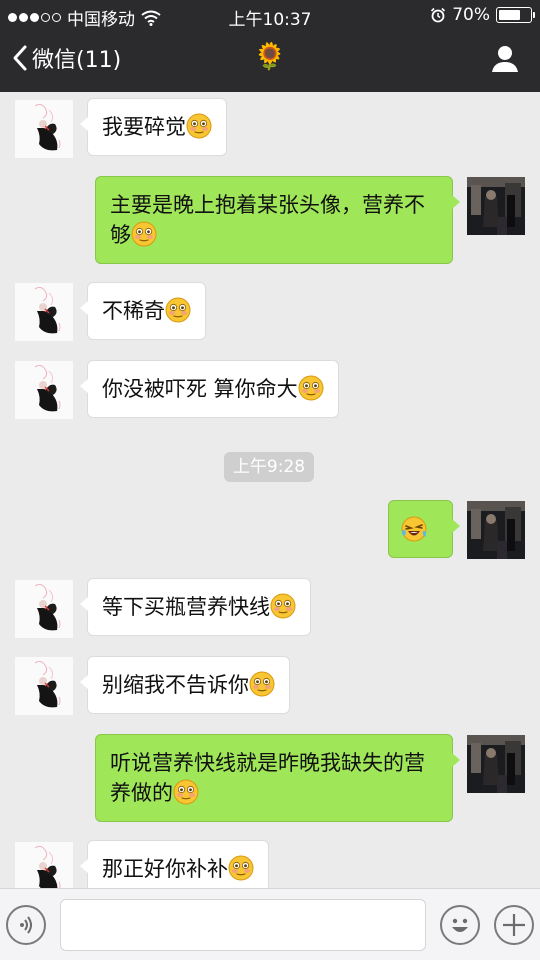 This screenshot has height=960, width=540. Describe the element at coordinates (267, 778) in the screenshot. I see `message-text: 听说营养快线就是昨晚我缺失的营养做的` at that location.